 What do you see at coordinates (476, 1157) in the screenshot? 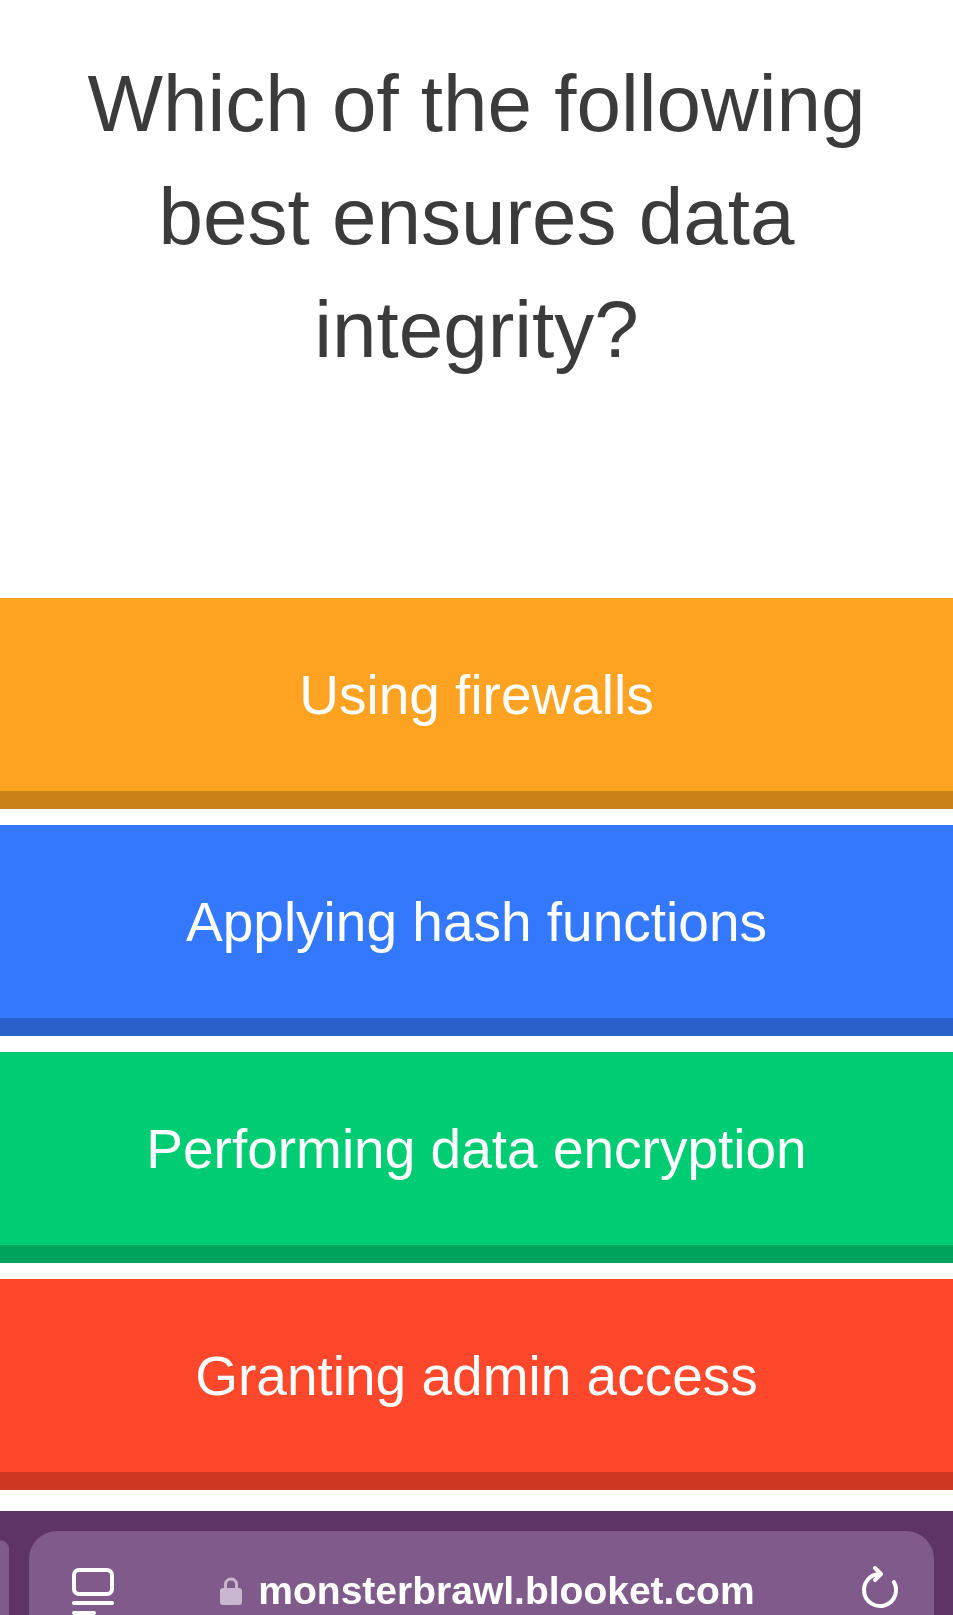
I see `answer-button: Performing data encryption` at bounding box center [476, 1157].